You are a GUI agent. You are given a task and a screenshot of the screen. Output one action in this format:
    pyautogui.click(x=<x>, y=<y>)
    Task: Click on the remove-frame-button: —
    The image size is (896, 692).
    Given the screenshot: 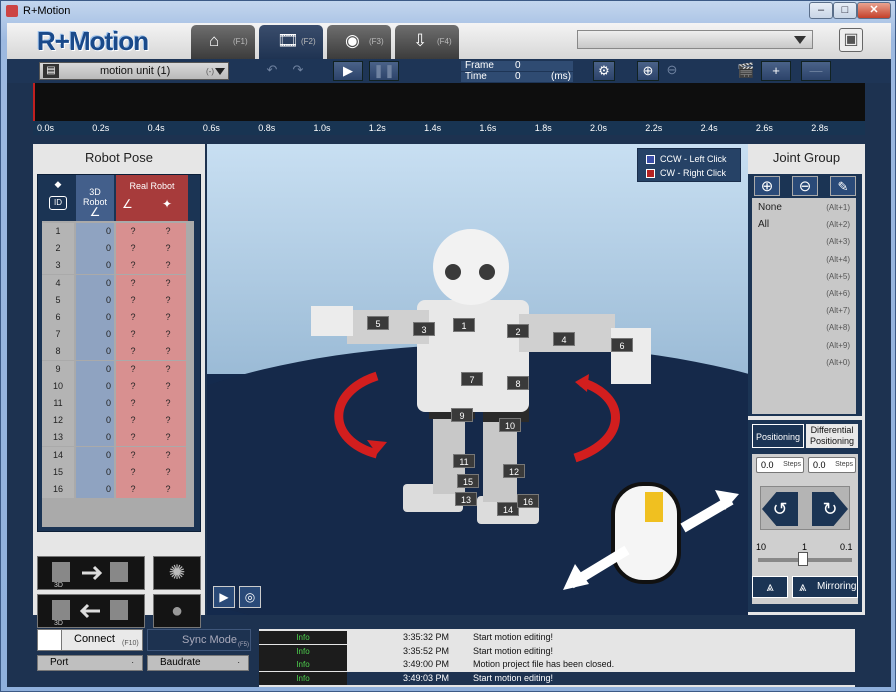 What is the action you would take?
    pyautogui.click(x=816, y=71)
    